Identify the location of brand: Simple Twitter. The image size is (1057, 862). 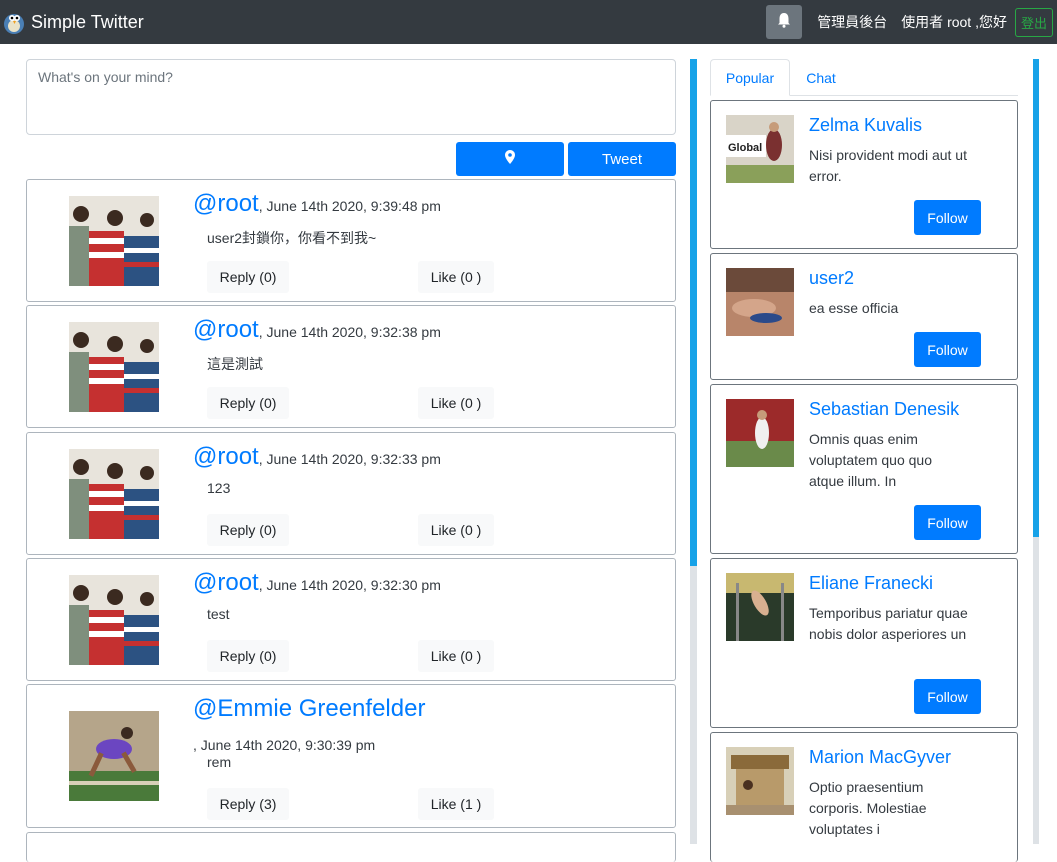
(73, 22).